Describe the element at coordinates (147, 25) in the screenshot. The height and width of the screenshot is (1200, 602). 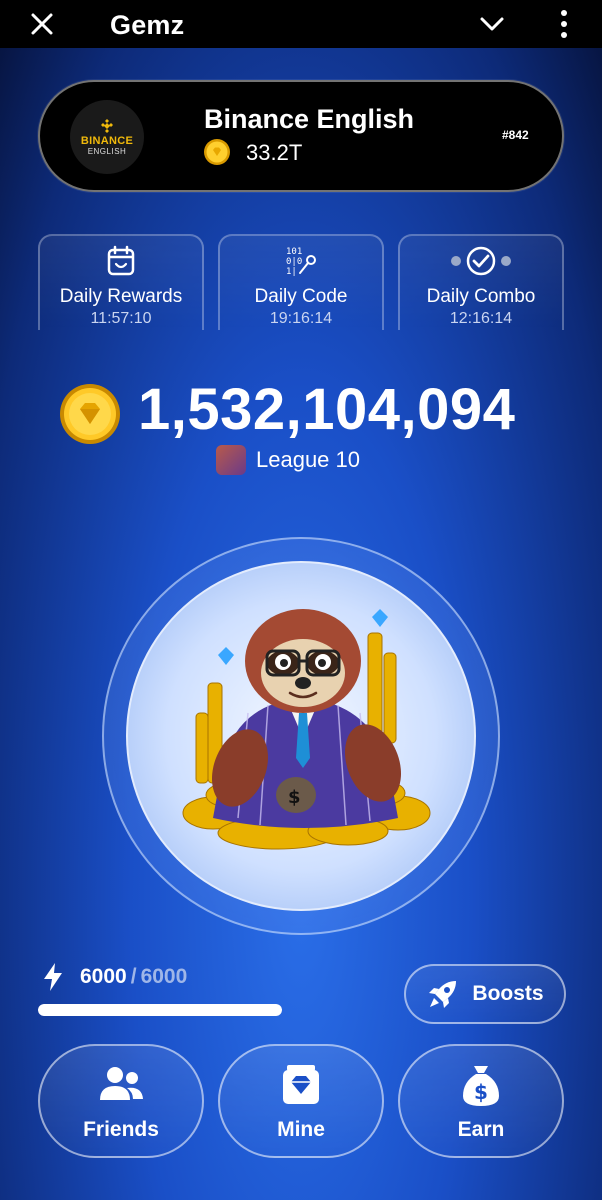
I see `app-title: Gemz` at that location.